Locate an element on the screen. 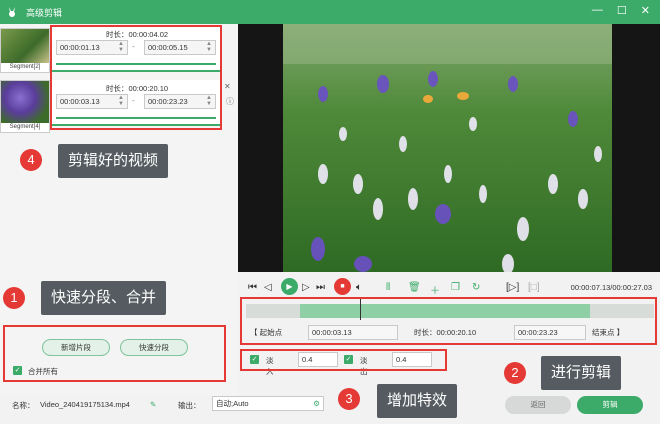 Image resolution: width=660 pixels, height=424 pixels. back-button: 返回 is located at coordinates (538, 405).